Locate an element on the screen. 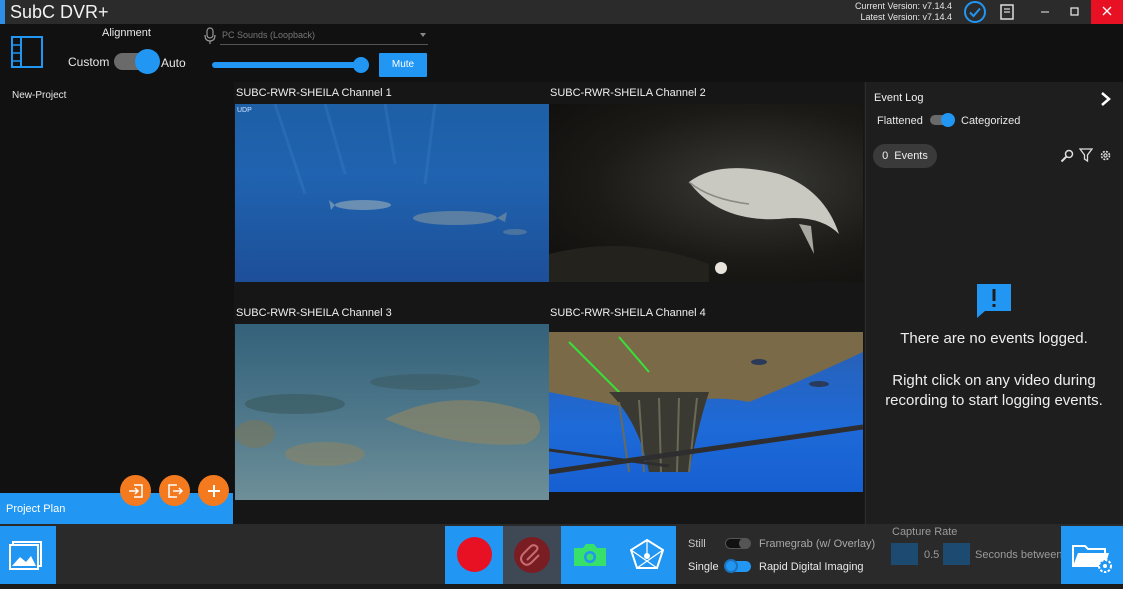 This screenshot has height=589, width=1123. rate-increase-button is located at coordinates (956, 554).